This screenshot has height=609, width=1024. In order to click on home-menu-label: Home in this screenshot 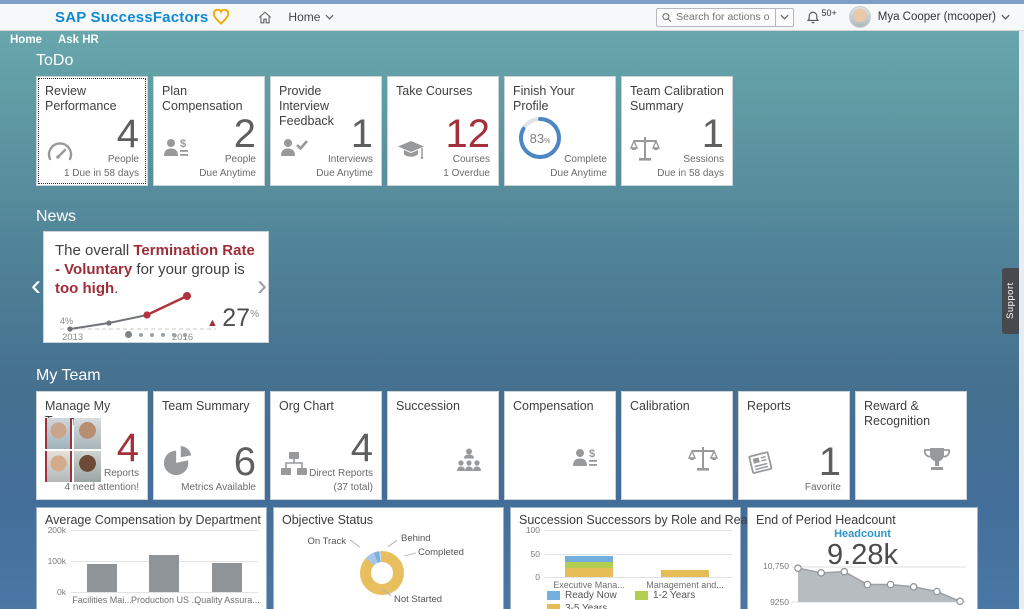, I will do `click(304, 17)`.